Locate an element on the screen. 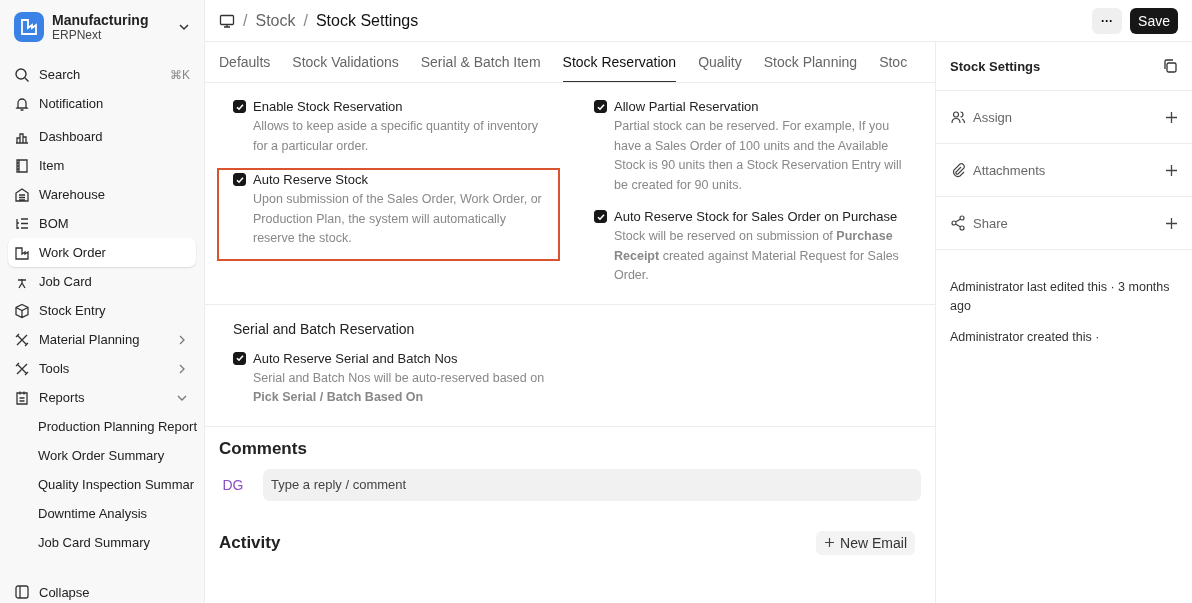 The image size is (1192, 603). sidebar-item: BOM is located at coordinates (102, 223).